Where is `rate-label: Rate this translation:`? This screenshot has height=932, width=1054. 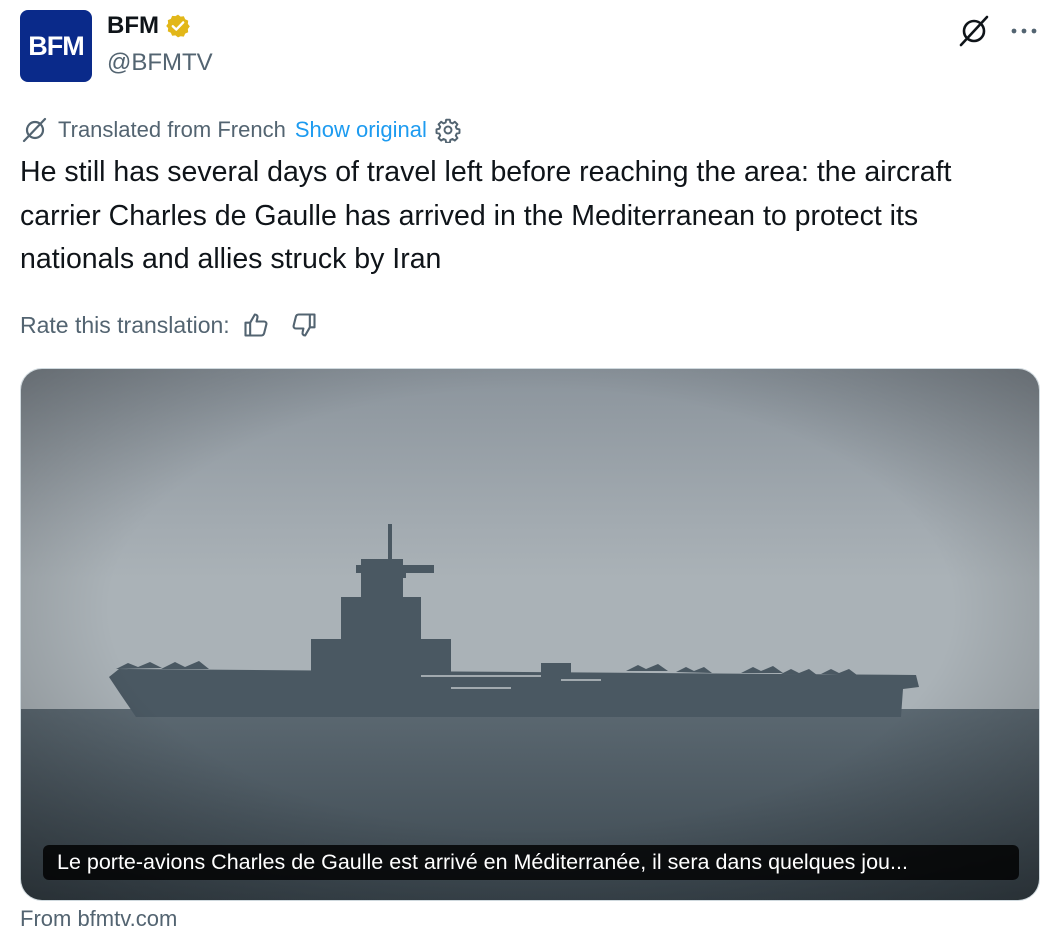 rate-label: Rate this translation: is located at coordinates (125, 324).